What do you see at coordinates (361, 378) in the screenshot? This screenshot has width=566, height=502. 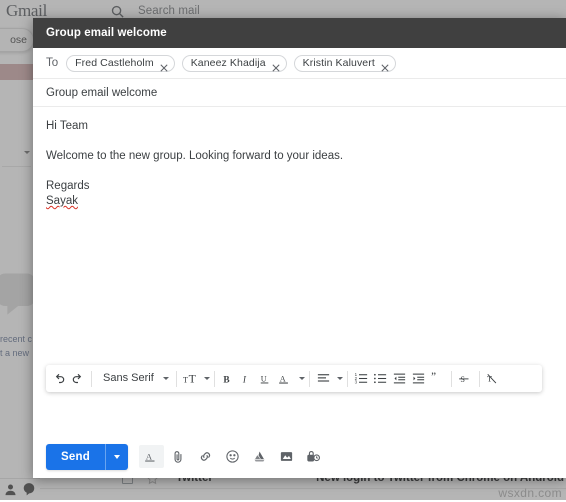 I see `numbered-list-button: 123` at bounding box center [361, 378].